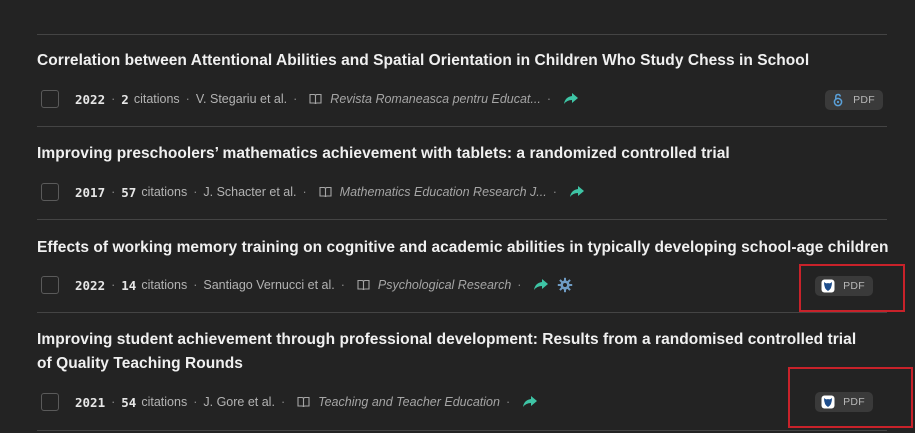 The height and width of the screenshot is (433, 915). I want to click on paper-authors: J. Gore et al., so click(239, 402).